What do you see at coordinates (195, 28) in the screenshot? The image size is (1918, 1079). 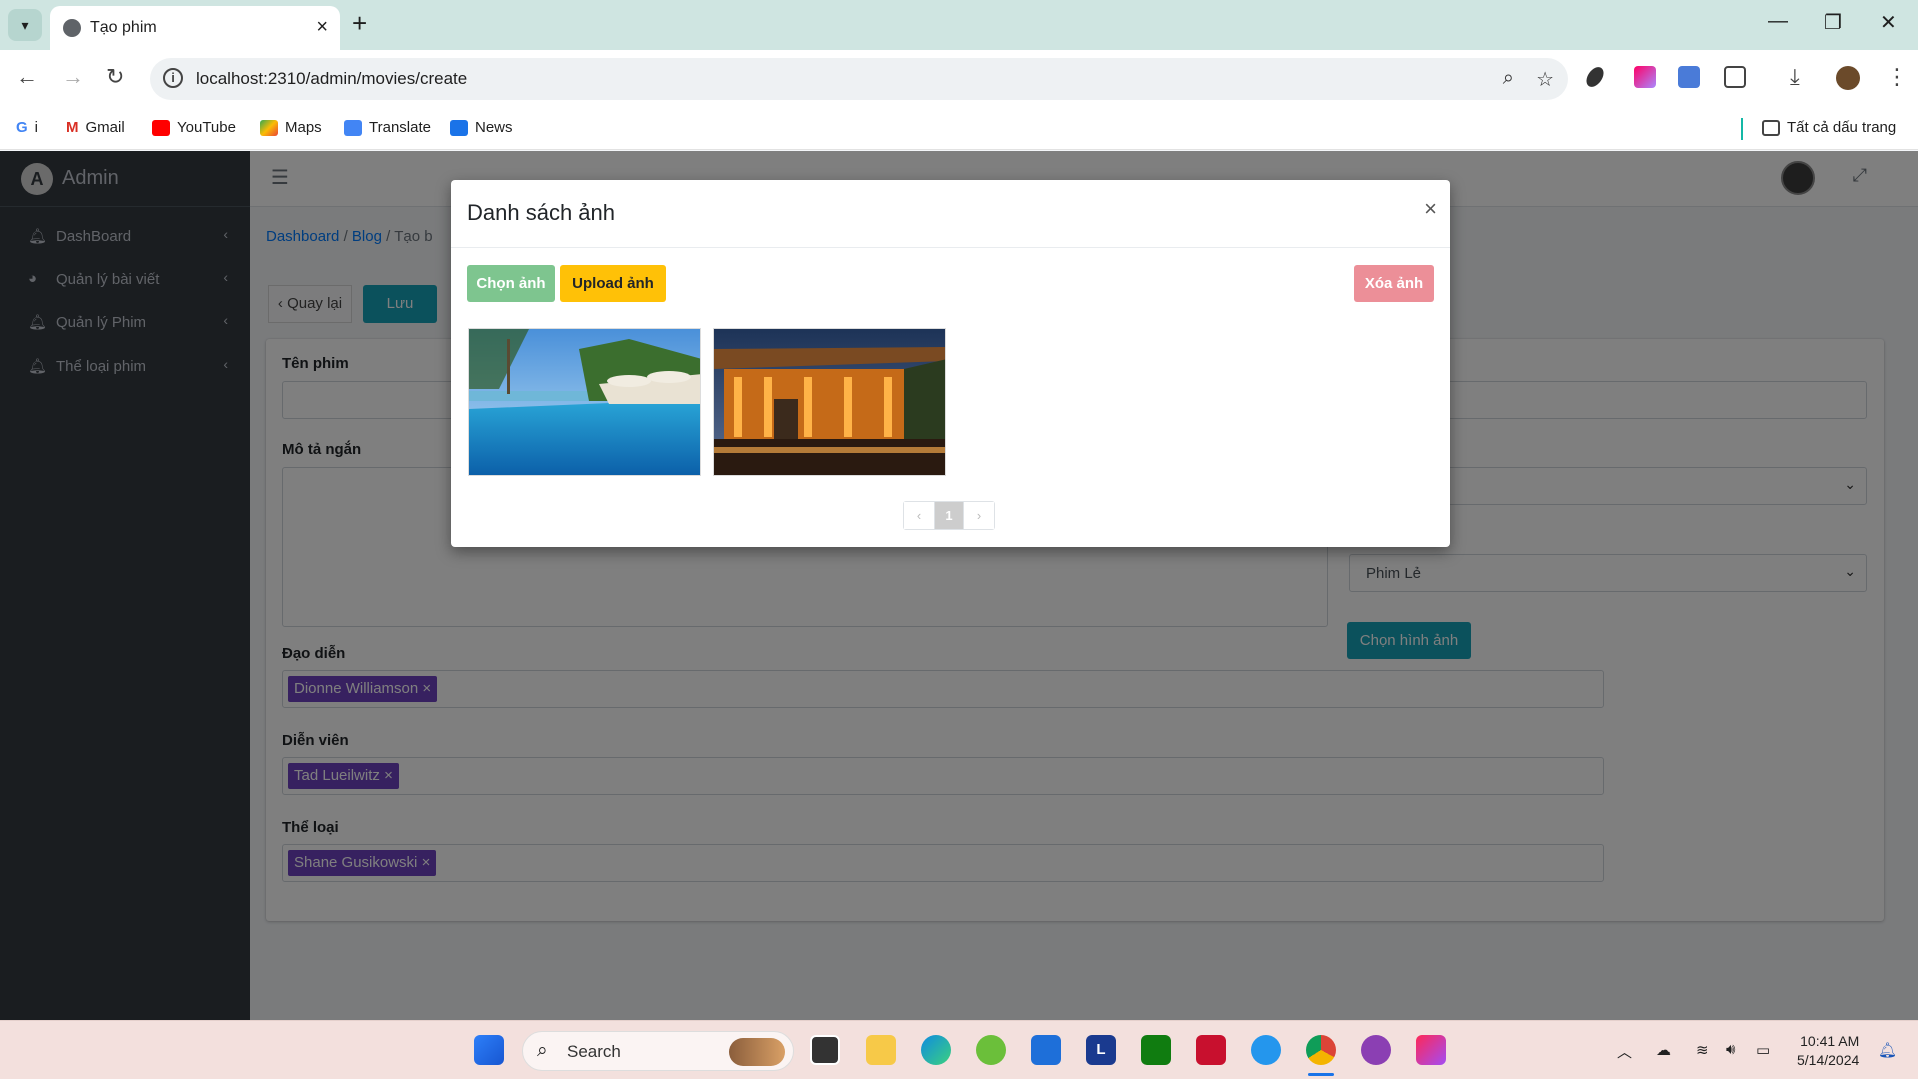 I see `browser-tab: Tạo phim ×` at bounding box center [195, 28].